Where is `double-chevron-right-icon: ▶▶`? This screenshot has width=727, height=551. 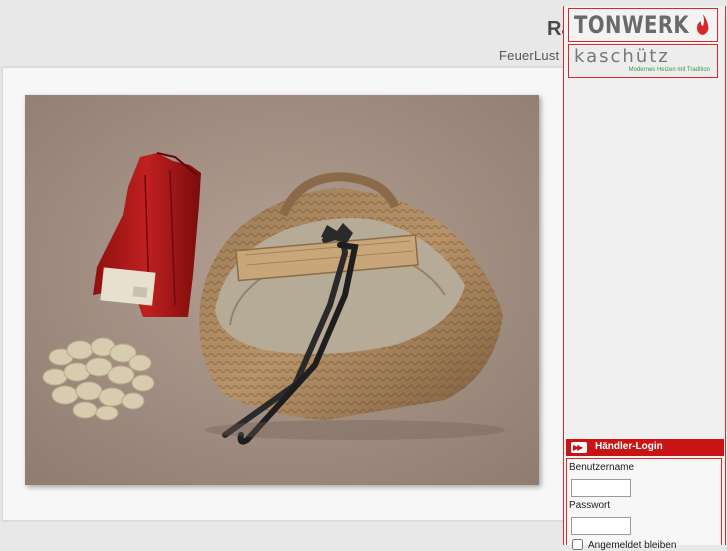 double-chevron-right-icon: ▶▶ is located at coordinates (579, 447).